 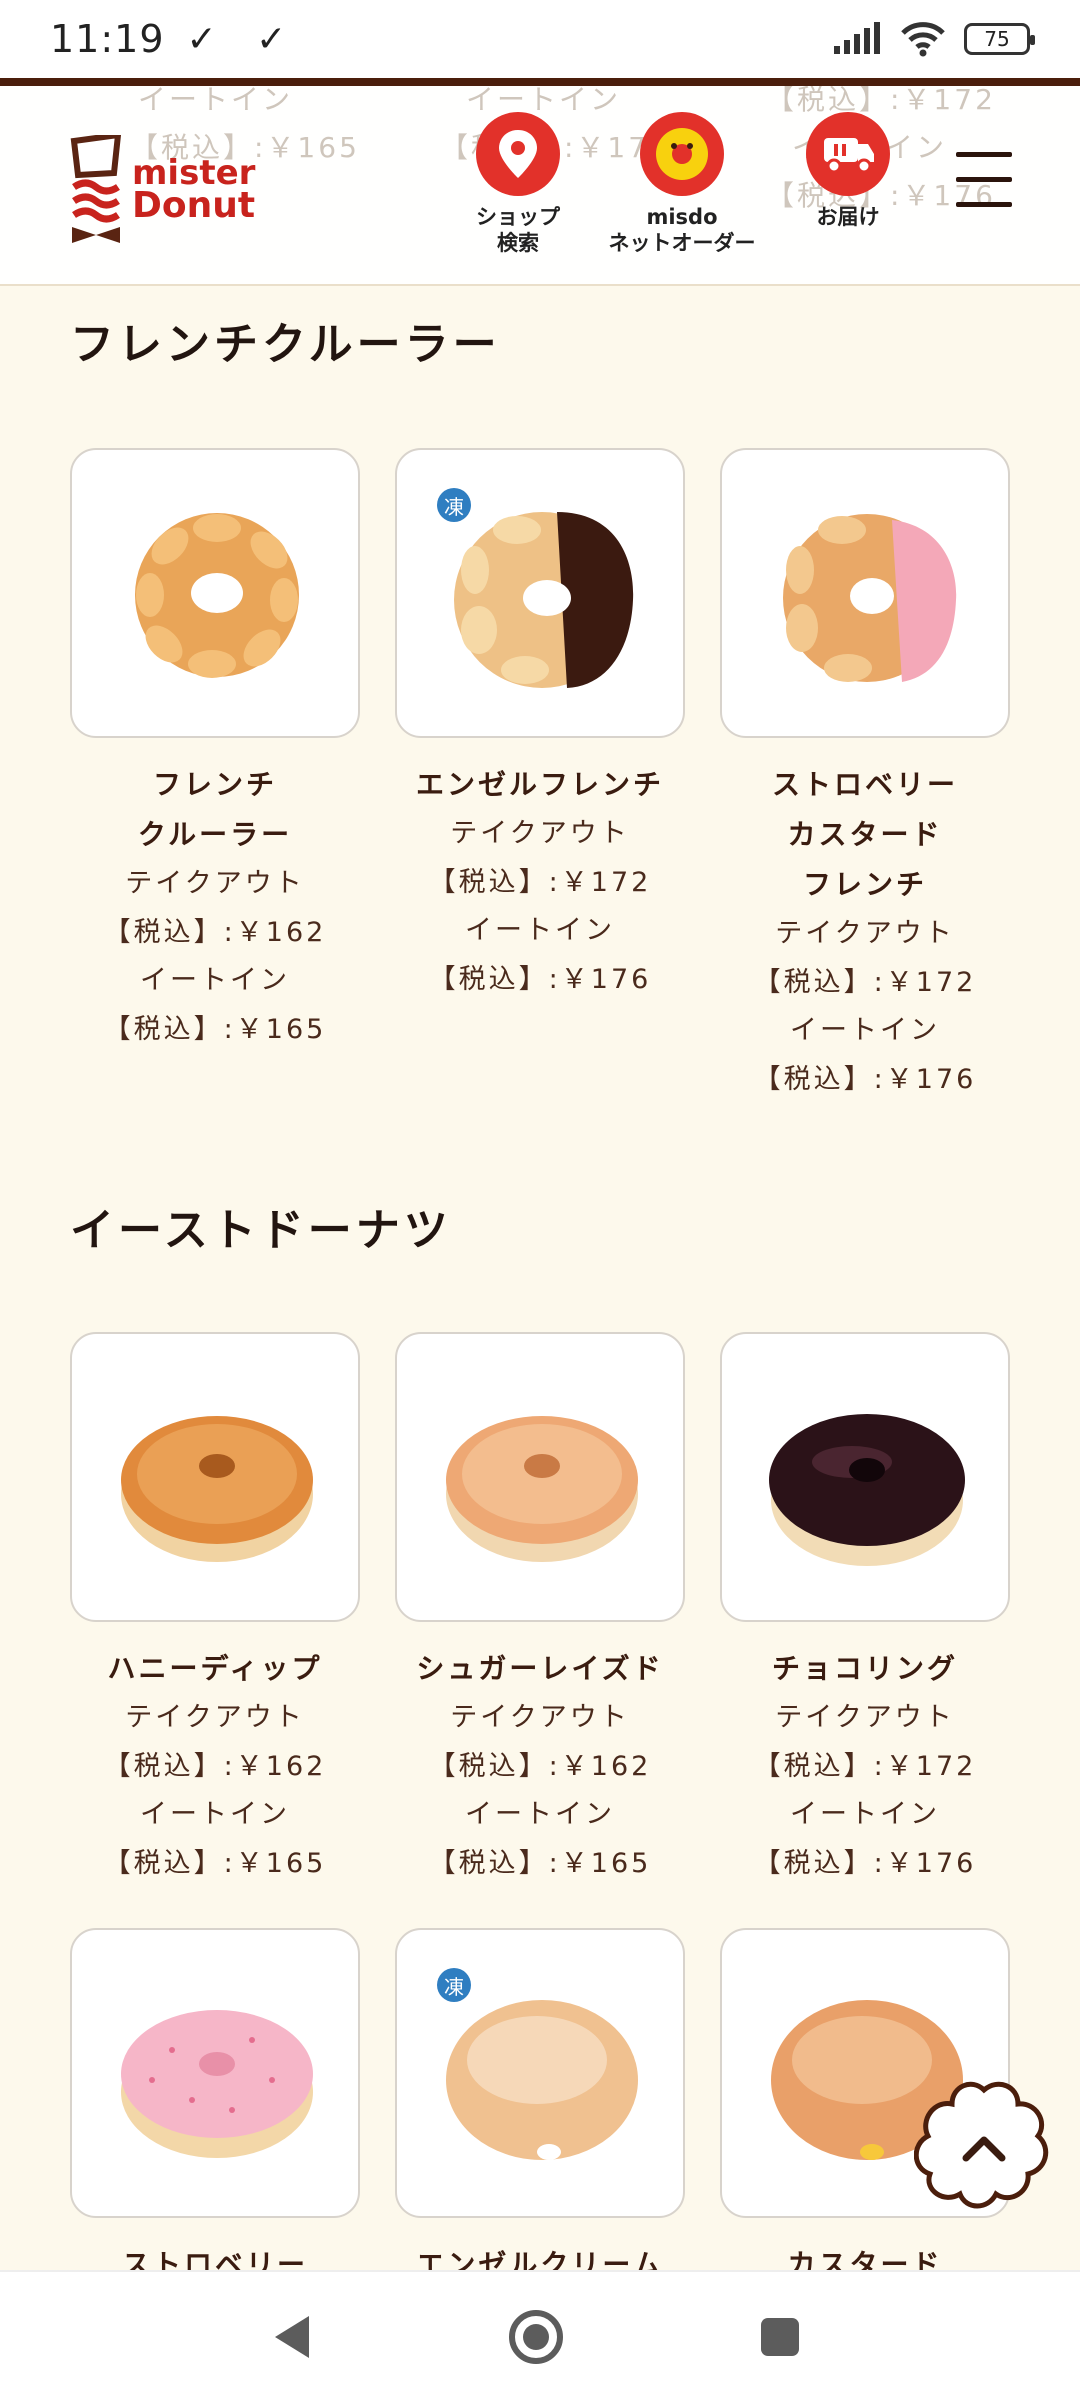 I want to click on header-accent-line, so click(x=540, y=82).